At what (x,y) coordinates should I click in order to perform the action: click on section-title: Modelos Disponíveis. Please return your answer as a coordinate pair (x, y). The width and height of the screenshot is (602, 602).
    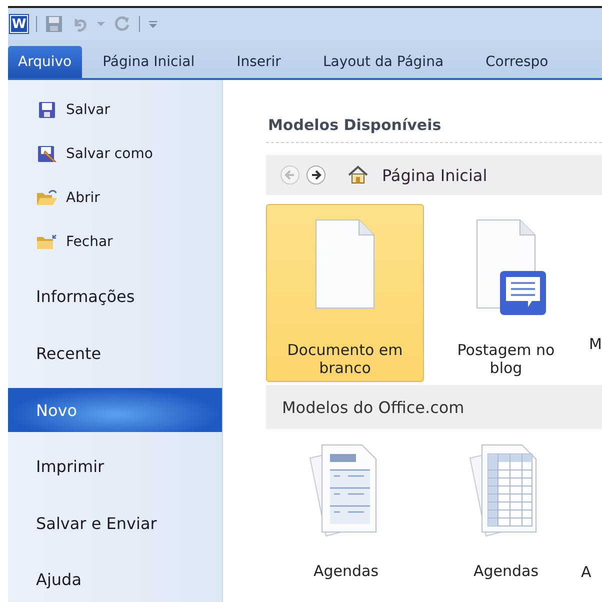
    Looking at the image, I should click on (434, 126).